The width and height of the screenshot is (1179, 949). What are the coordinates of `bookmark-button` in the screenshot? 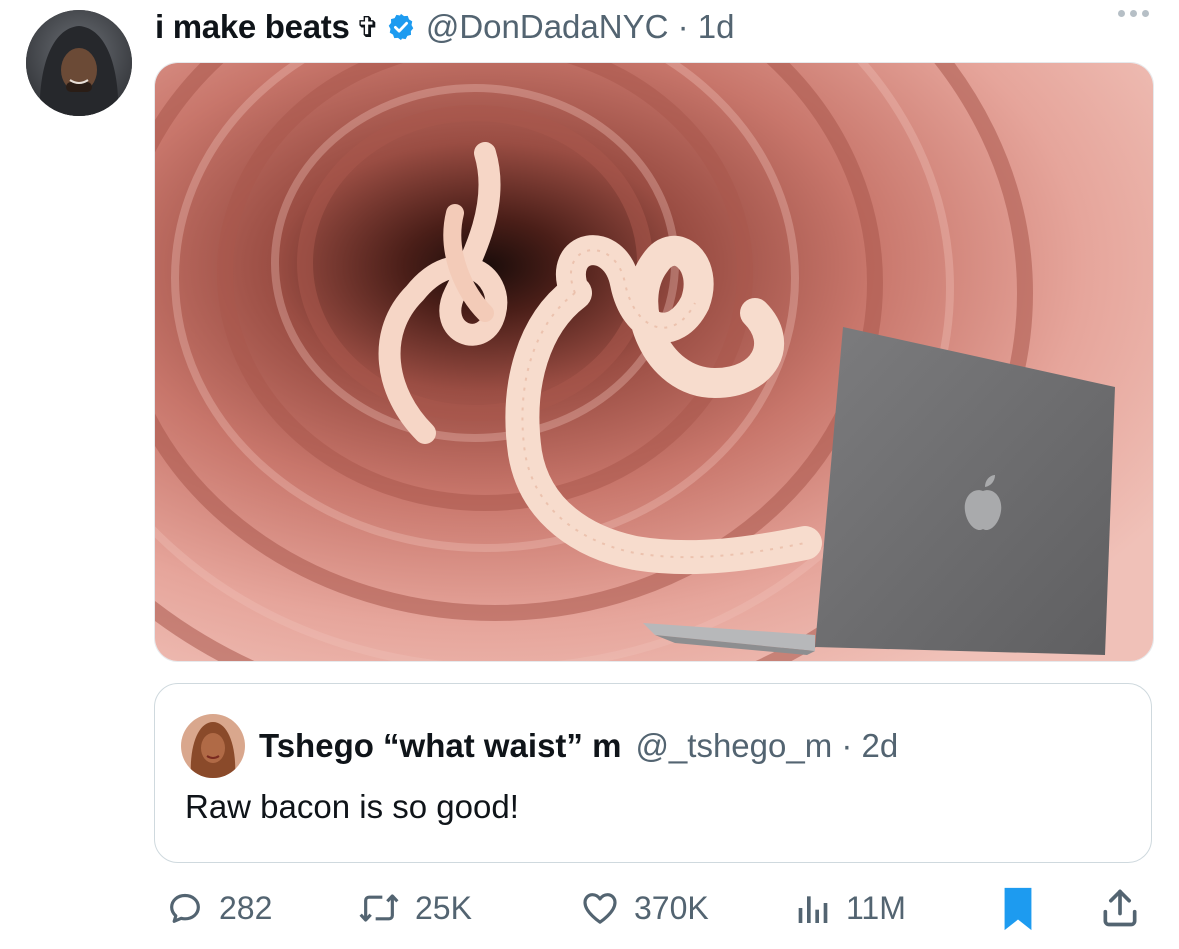 It's located at (1018, 909).